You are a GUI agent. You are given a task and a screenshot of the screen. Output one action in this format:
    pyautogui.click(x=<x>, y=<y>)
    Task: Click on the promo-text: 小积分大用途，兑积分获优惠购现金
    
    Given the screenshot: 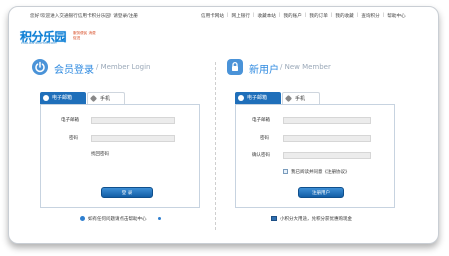 What is the action you would take?
    pyautogui.click(x=316, y=219)
    